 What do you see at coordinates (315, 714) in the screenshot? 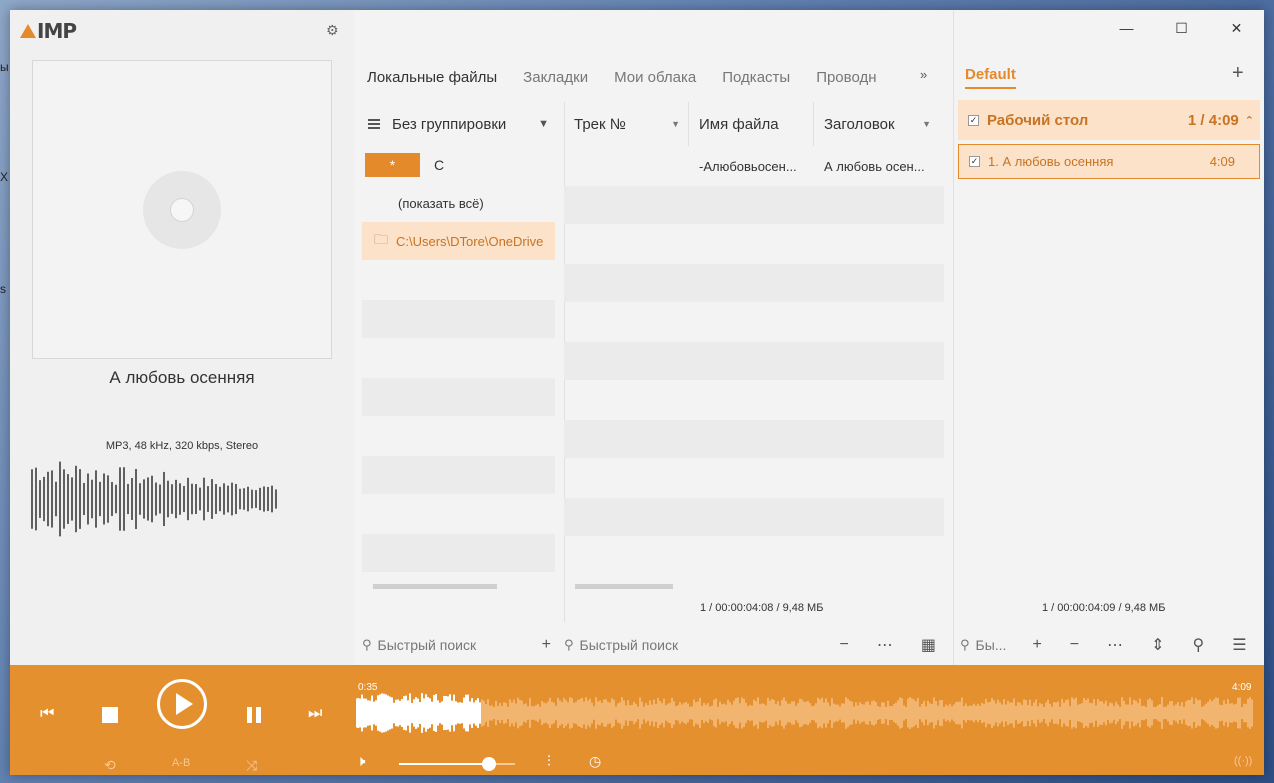
I see `next-icon: ⏭` at bounding box center [315, 714].